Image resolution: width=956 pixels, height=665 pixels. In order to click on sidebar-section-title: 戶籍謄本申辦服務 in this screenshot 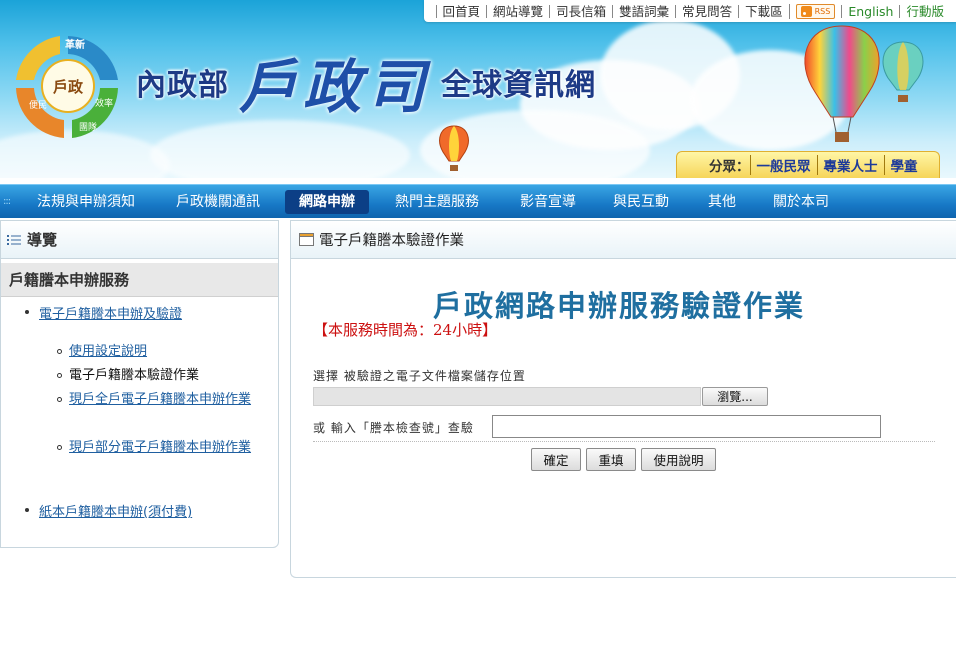, I will do `click(139, 280)`.